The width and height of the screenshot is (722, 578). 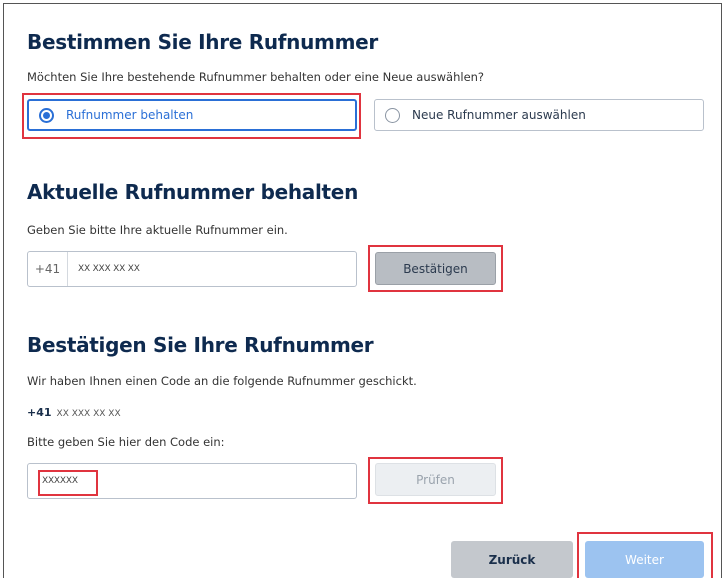 What do you see at coordinates (193, 192) in the screenshot?
I see `section-title-keep-number: Aktuelle Rufnummer behalten` at bounding box center [193, 192].